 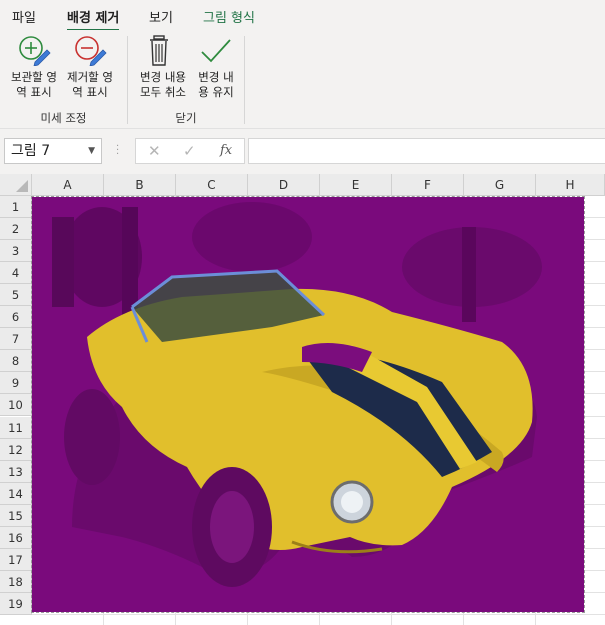 What do you see at coordinates (212, 185) in the screenshot?
I see `column-header: C` at bounding box center [212, 185].